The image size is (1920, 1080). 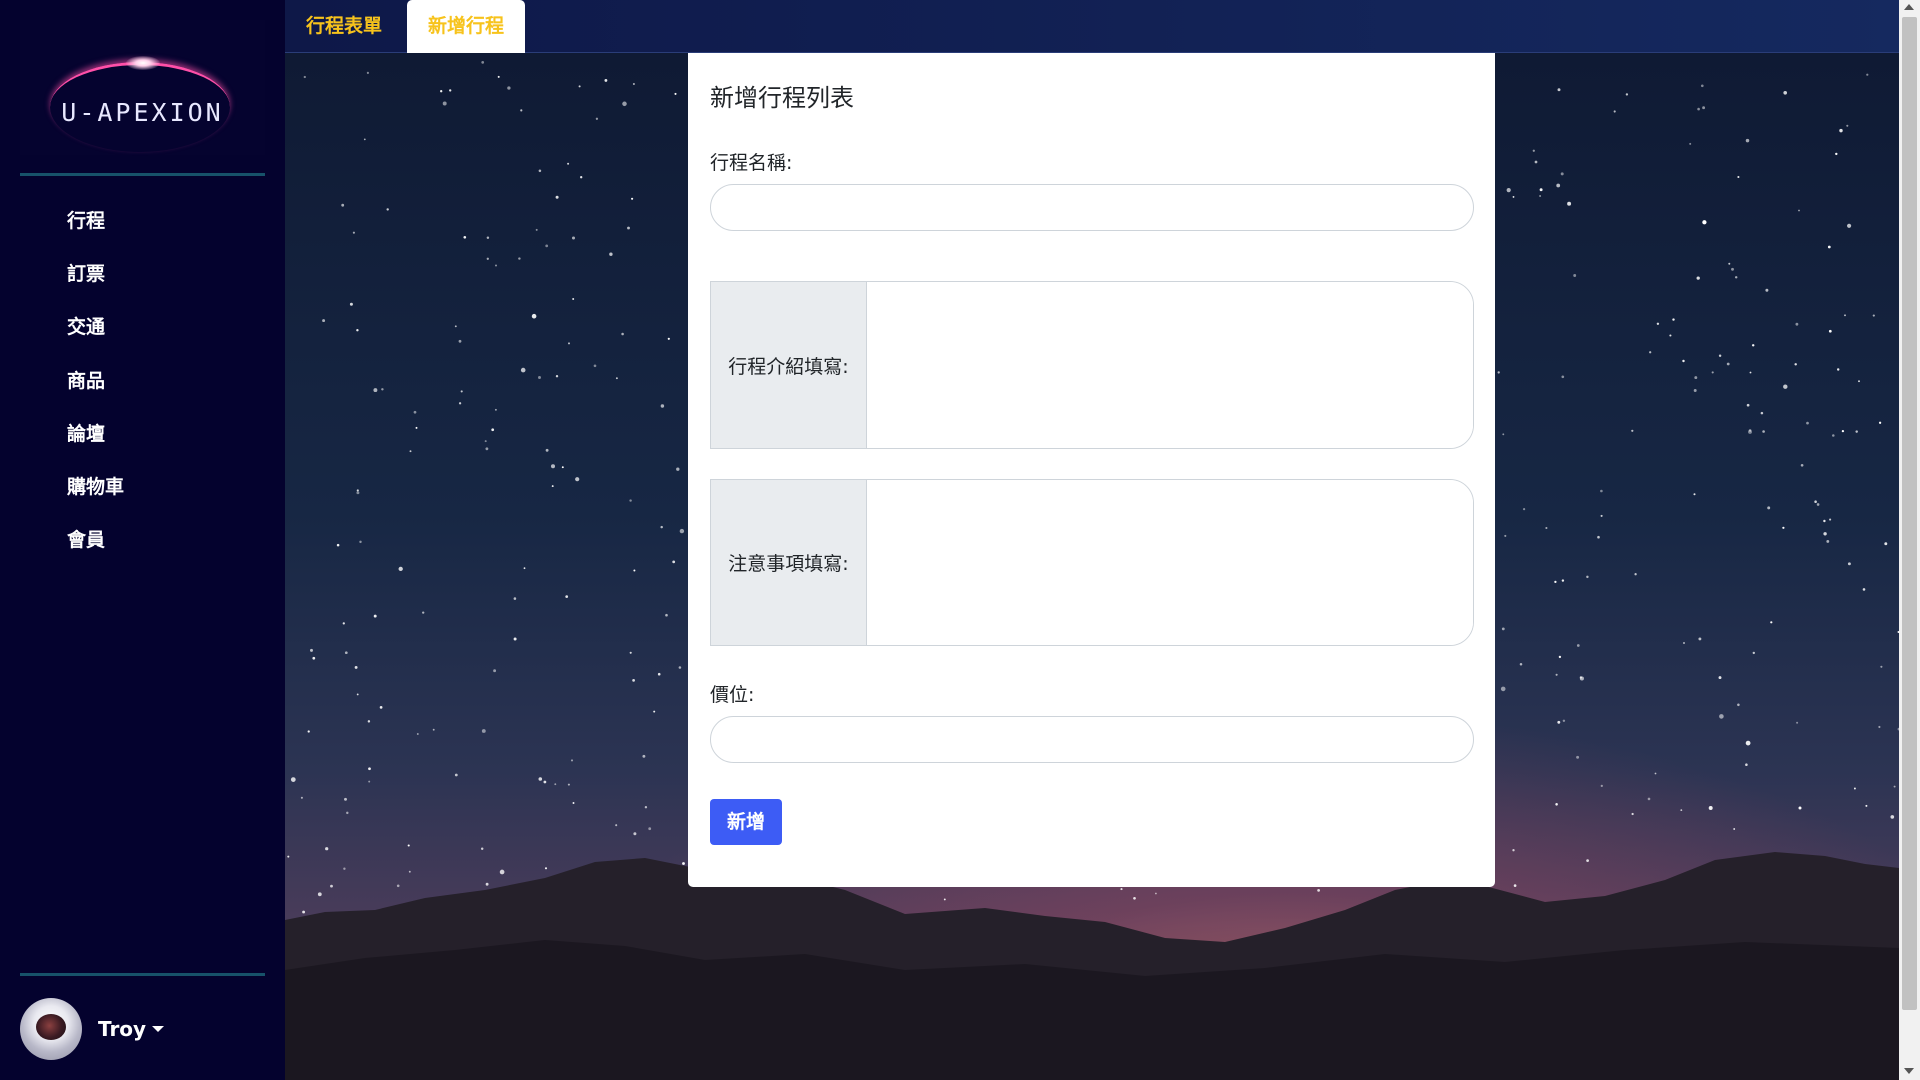 I want to click on sidebar: U-APEXION 行程 訂票 交通 商品 論壇 購物車 會員 Troy, so click(x=142, y=540).